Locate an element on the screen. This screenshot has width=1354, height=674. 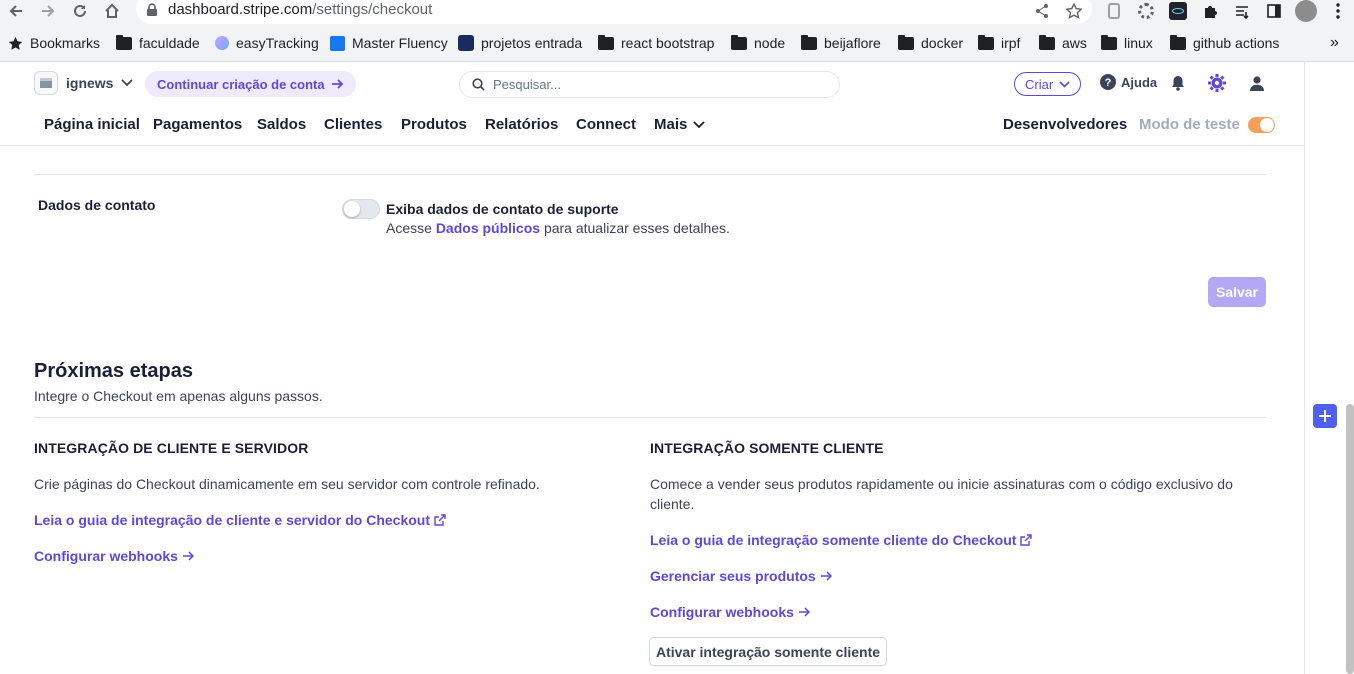
lock-icon is located at coordinates (152, 10).